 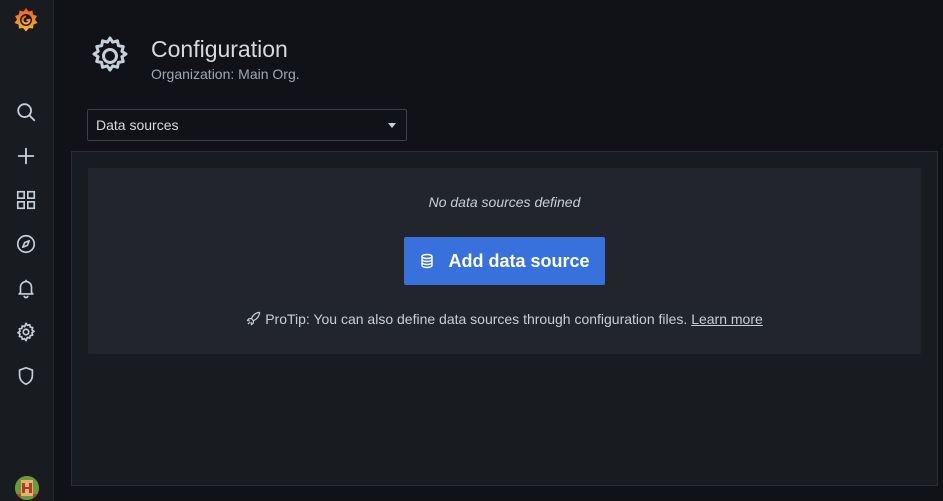 What do you see at coordinates (26, 200) in the screenshot?
I see `dashboards-icon` at bounding box center [26, 200].